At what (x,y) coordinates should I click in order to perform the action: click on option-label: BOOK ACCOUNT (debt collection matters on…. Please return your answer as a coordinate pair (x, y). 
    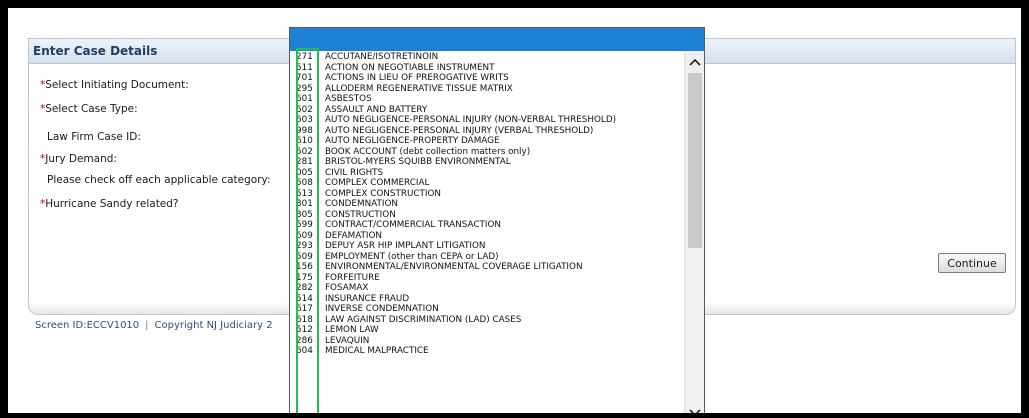
    Looking at the image, I should click on (428, 151).